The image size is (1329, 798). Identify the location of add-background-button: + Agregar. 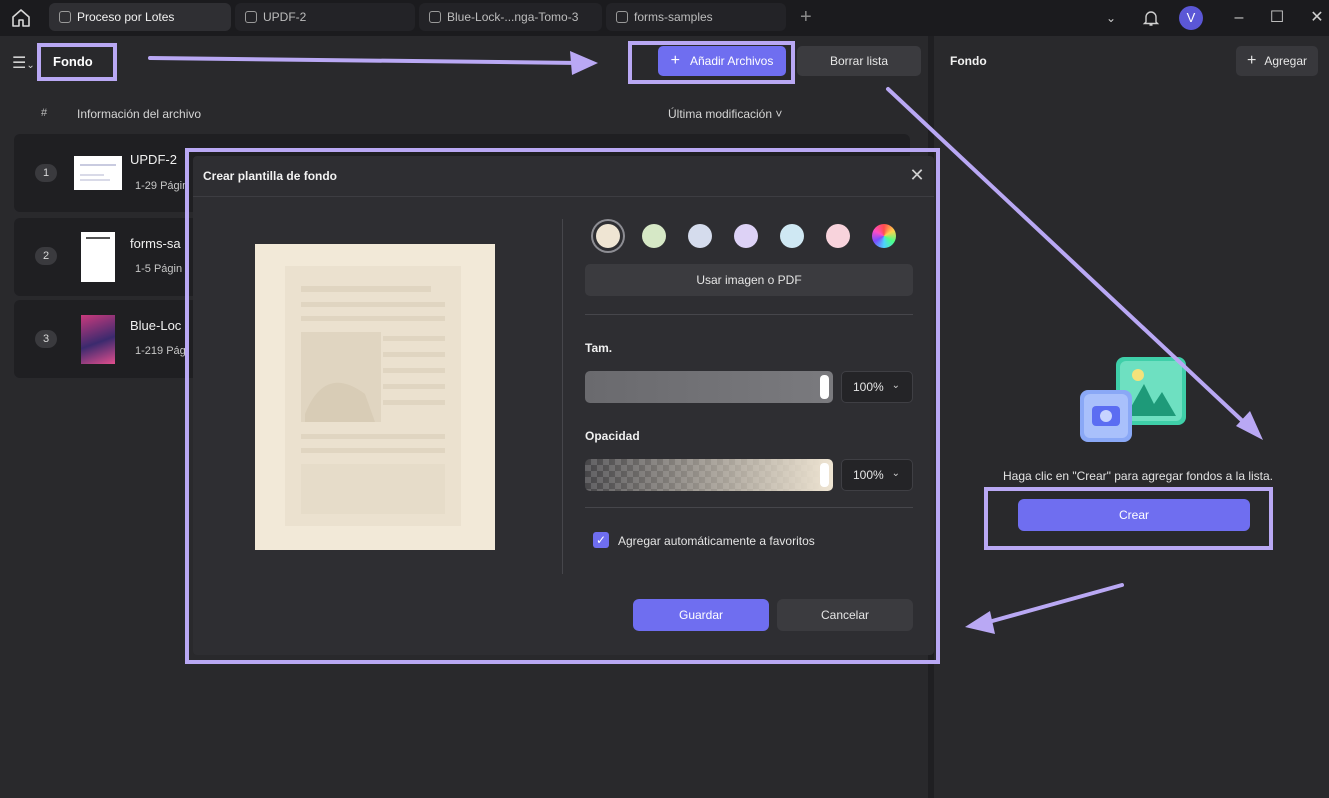
(1277, 61).